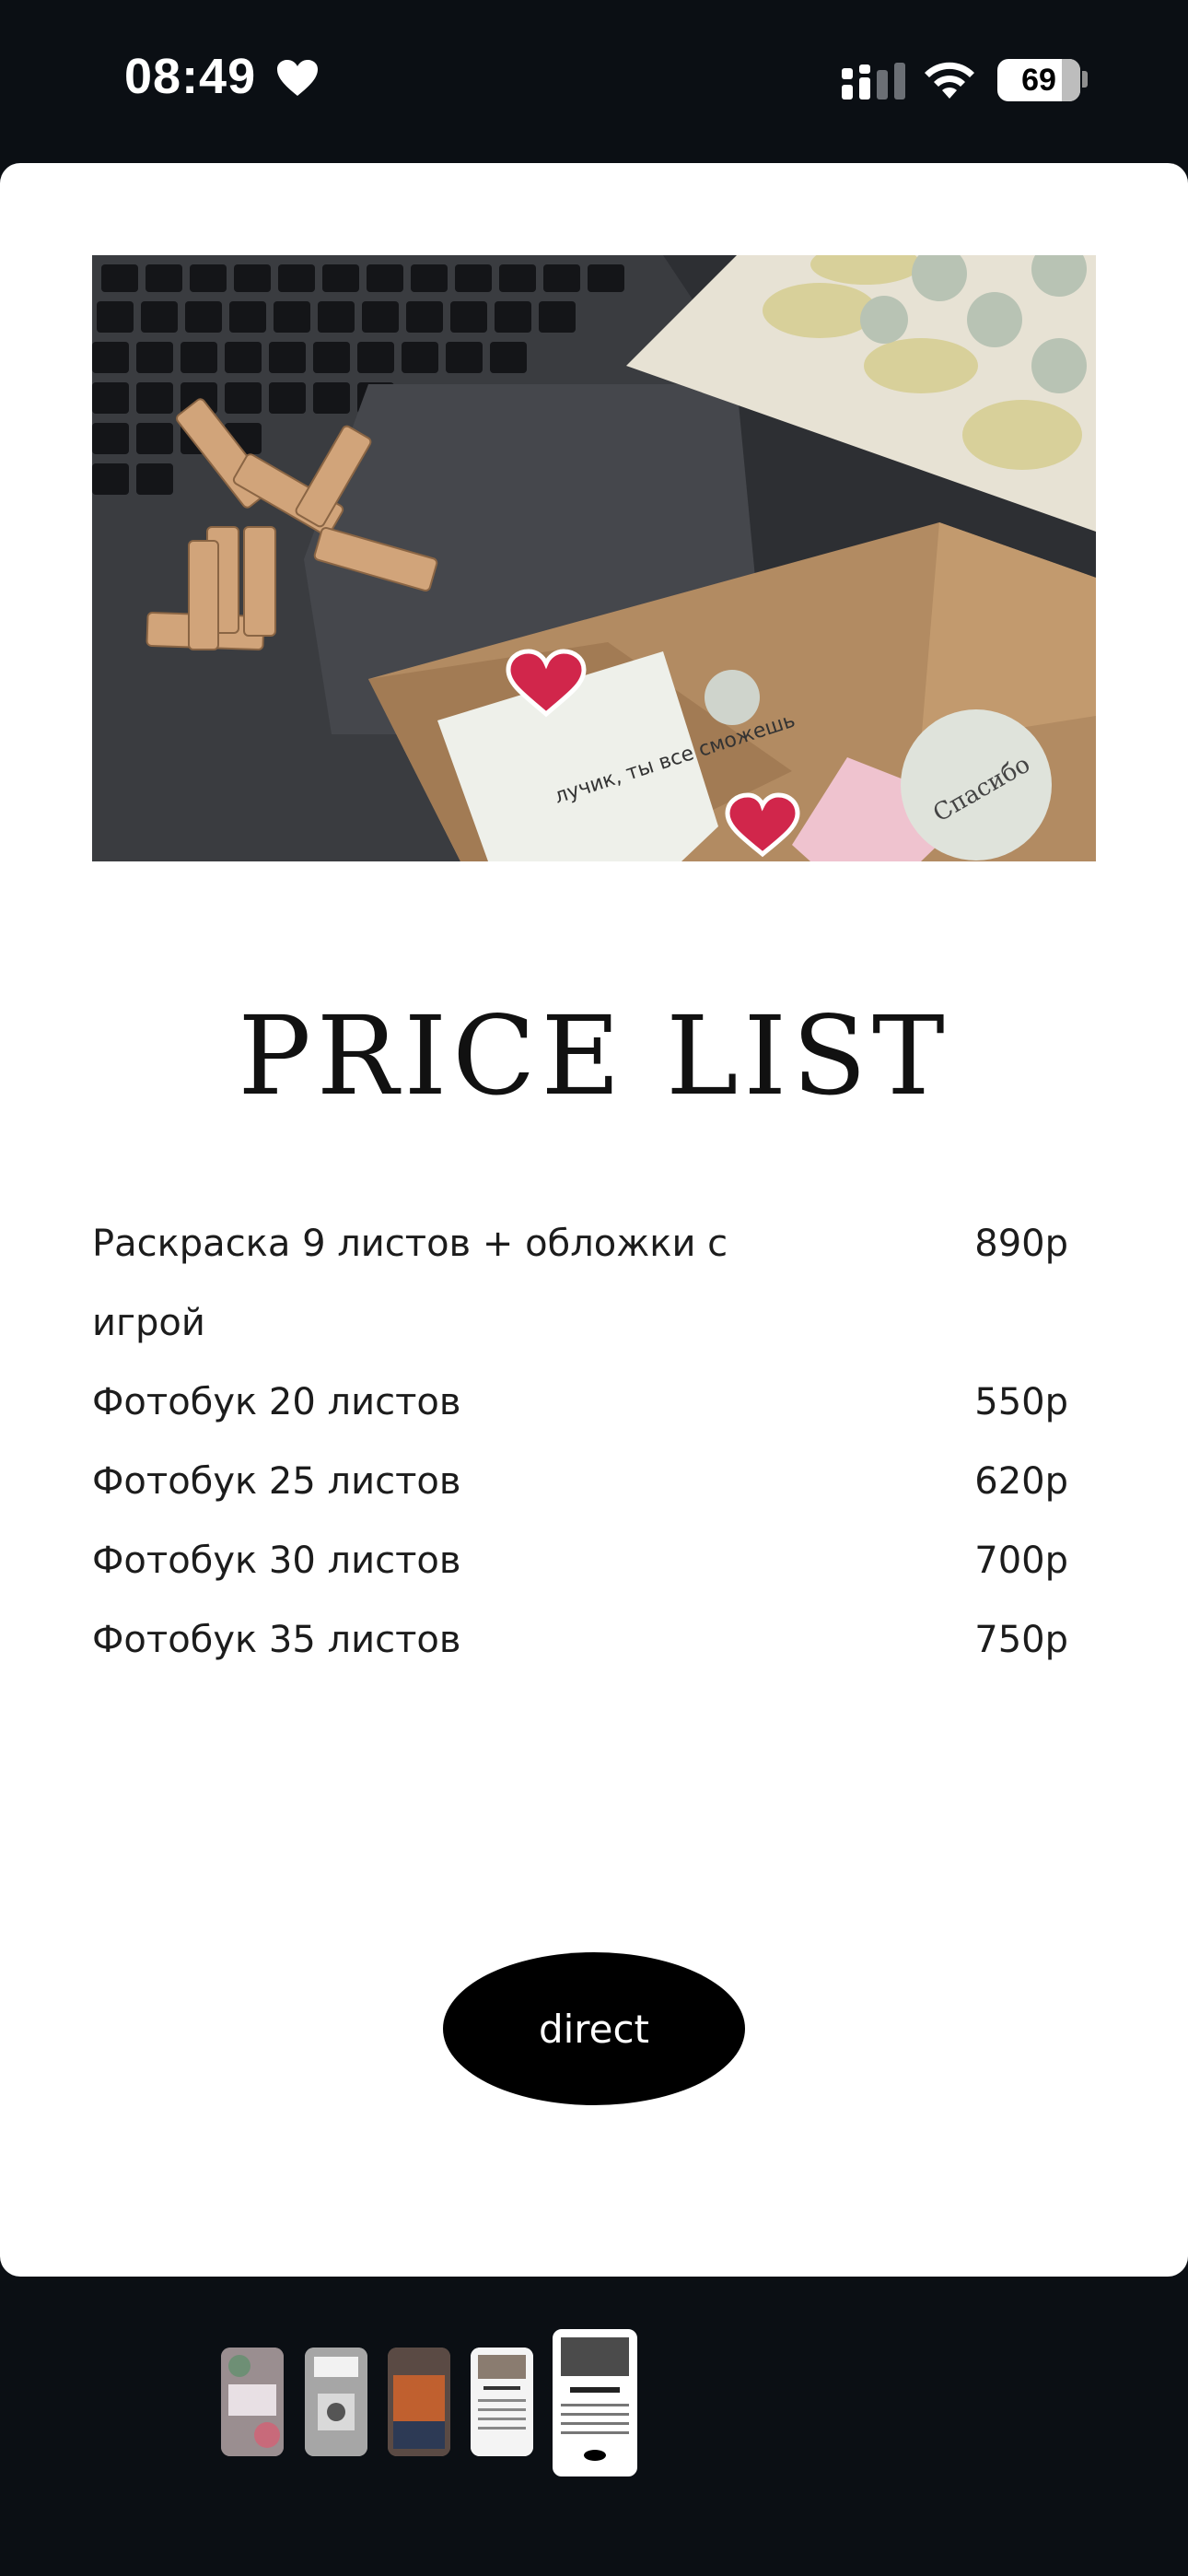  What do you see at coordinates (949, 80) in the screenshot?
I see `wifi-icon` at bounding box center [949, 80].